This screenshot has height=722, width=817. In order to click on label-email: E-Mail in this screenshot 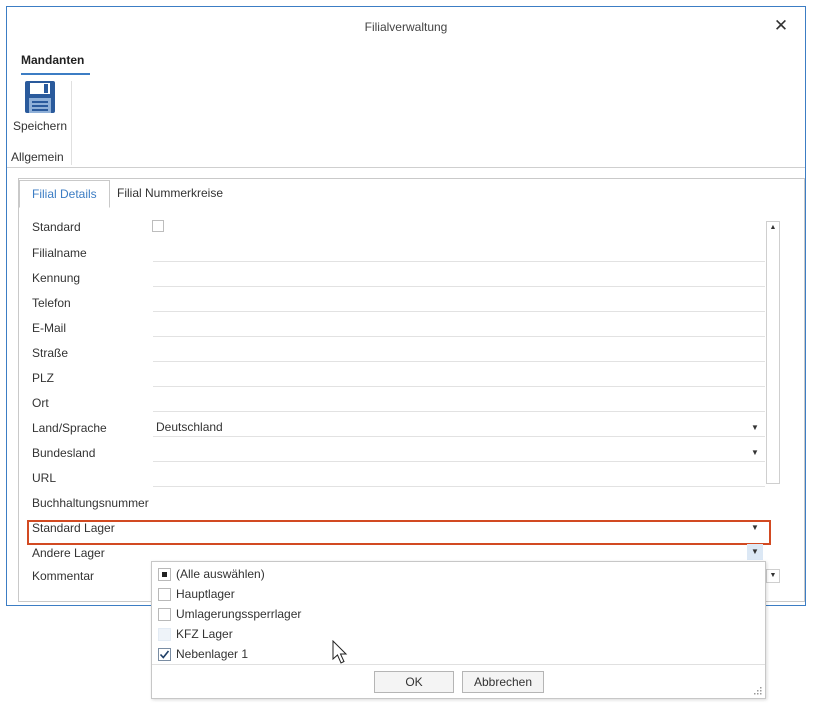, I will do `click(49, 328)`.